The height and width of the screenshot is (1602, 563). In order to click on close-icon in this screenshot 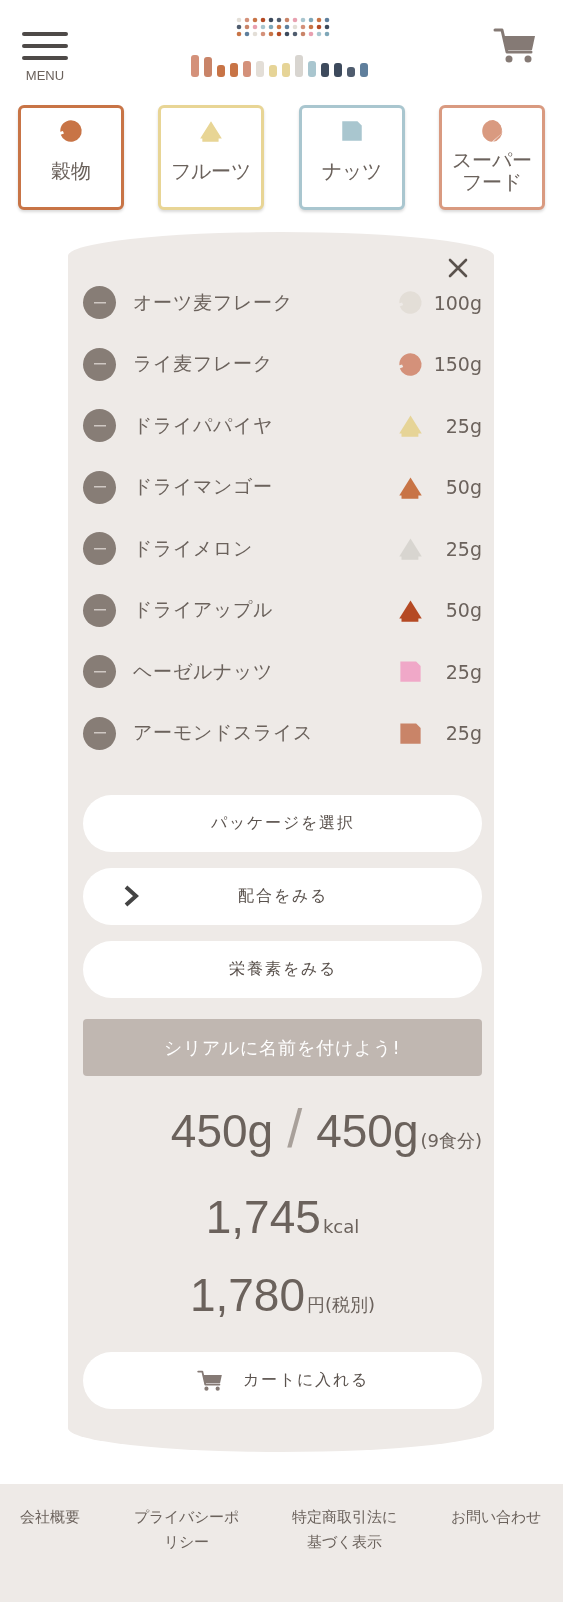, I will do `click(458, 268)`.